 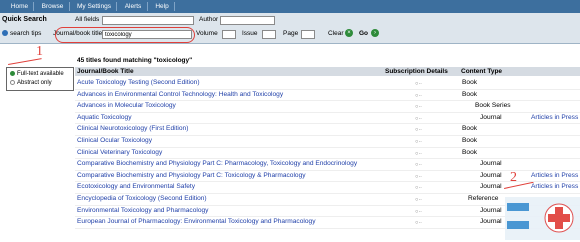 What do you see at coordinates (135, 60) in the screenshot?
I see `results-count: 45 titles found matching "toxicology"` at bounding box center [135, 60].